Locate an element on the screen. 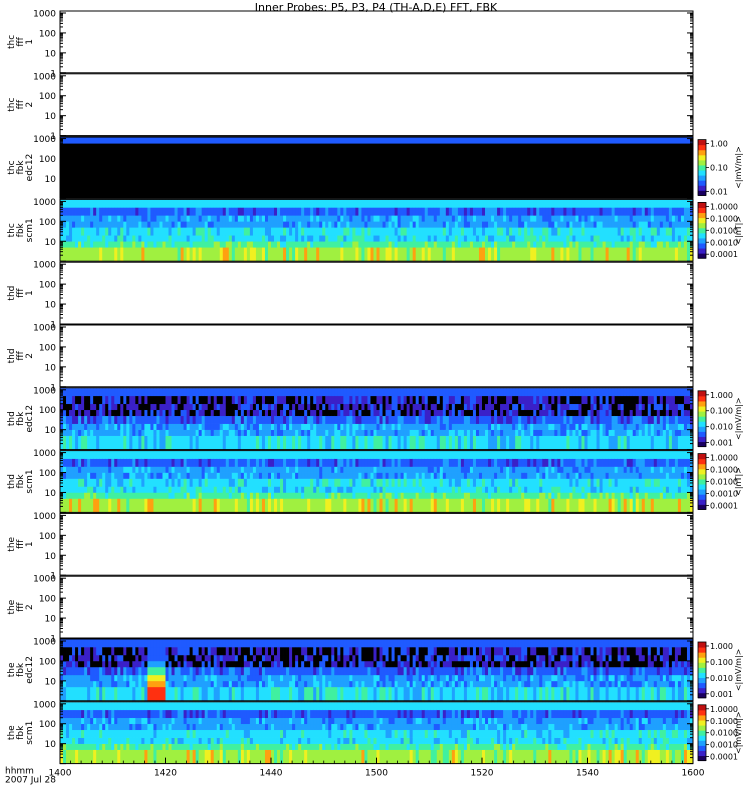 The image size is (750, 800). panel-3-colorbar-tick: 0.10 is located at coordinates (719, 168).